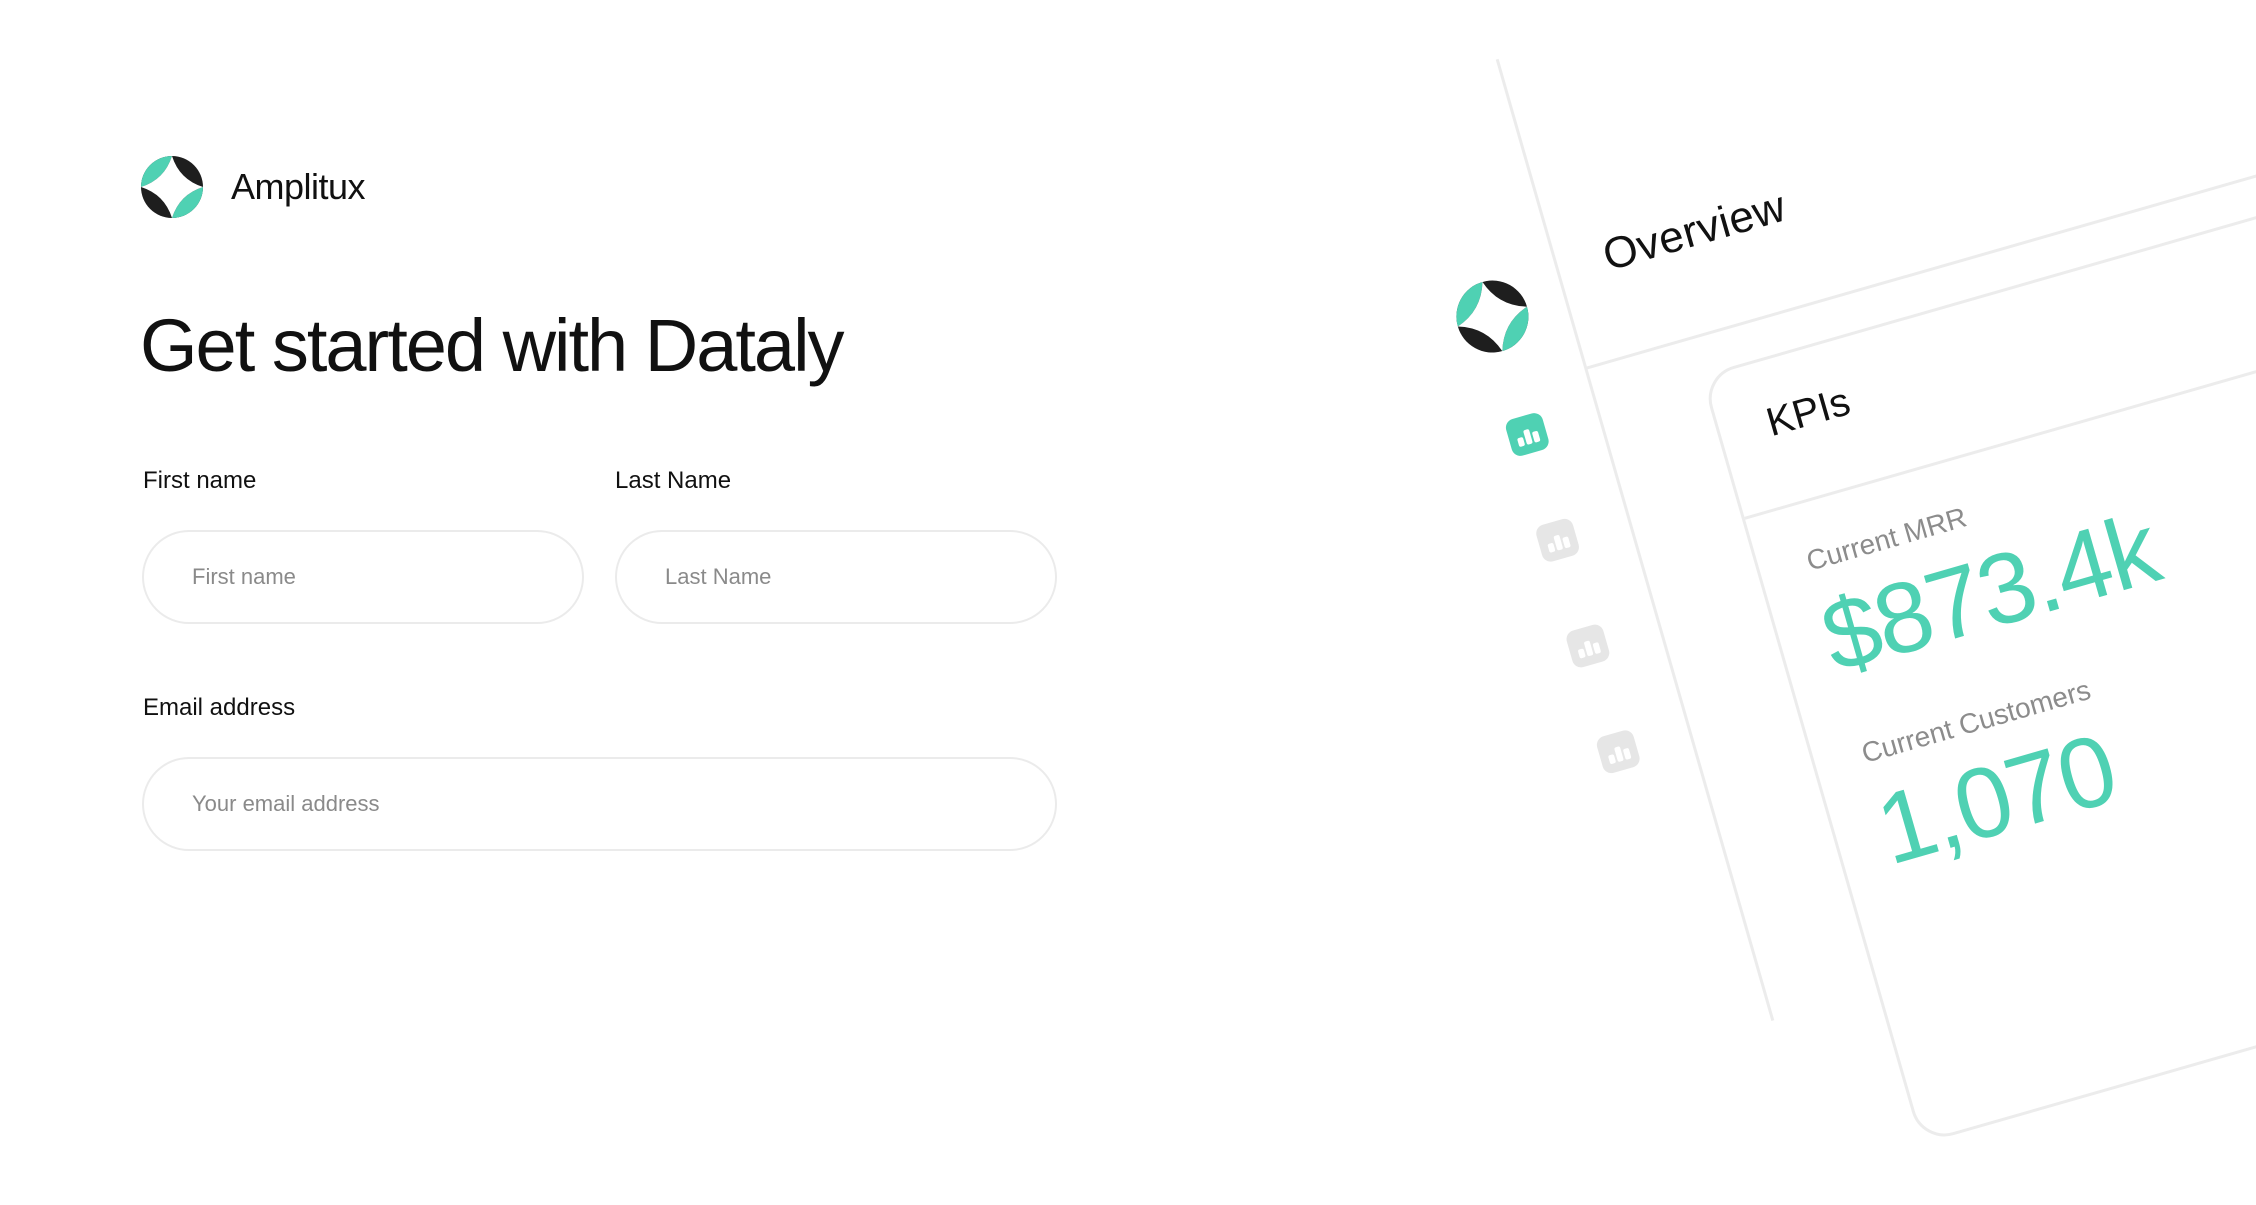 The image size is (2256, 1205). Describe the element at coordinates (1694, 231) in the screenshot. I see `overview-title: Overview` at that location.